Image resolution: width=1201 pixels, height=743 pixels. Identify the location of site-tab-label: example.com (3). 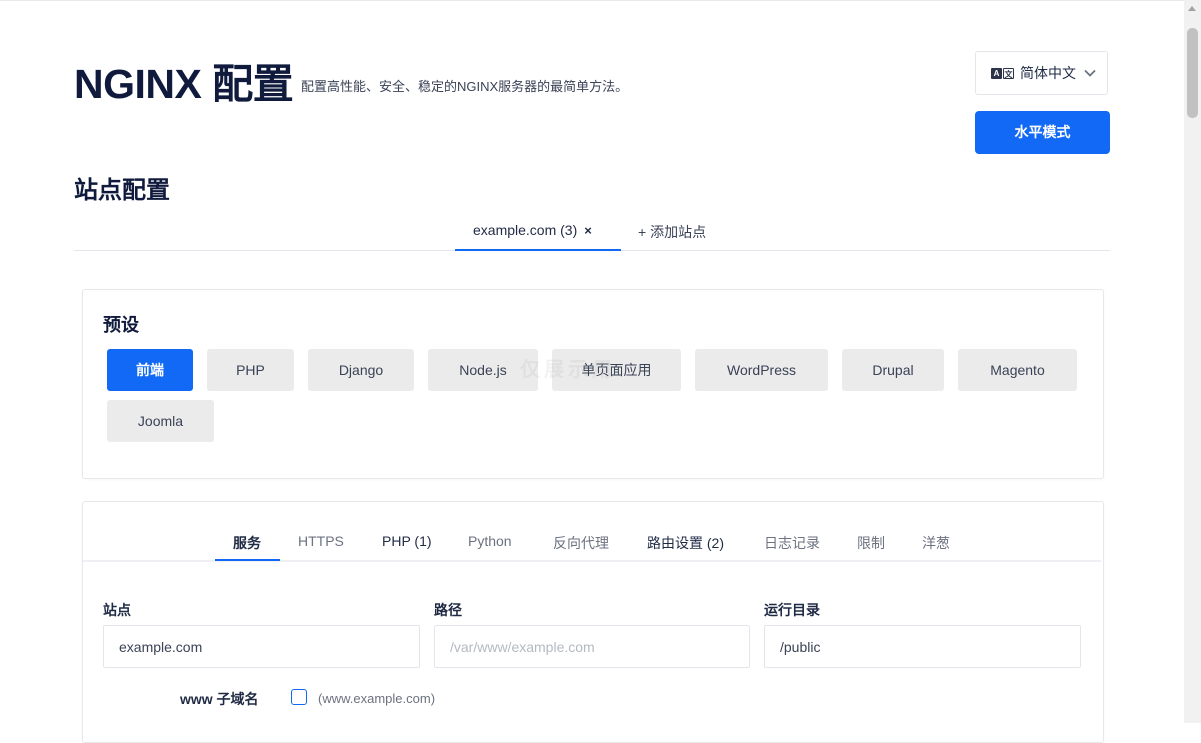
(525, 230).